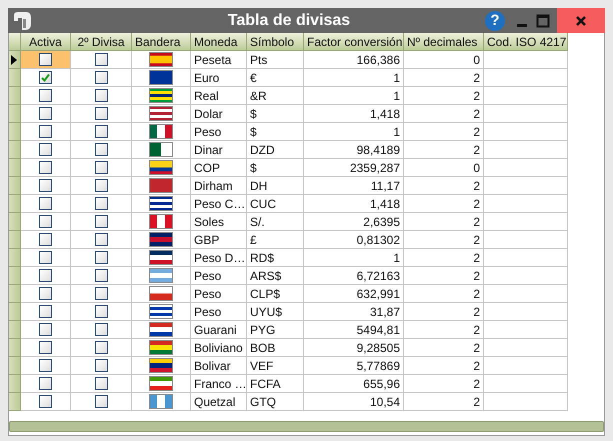  Describe the element at coordinates (354, 384) in the screenshot. I see `table-cell: 655,96` at that location.